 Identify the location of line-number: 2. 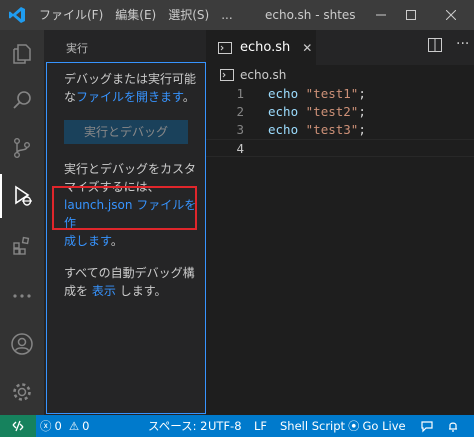
(240, 111).